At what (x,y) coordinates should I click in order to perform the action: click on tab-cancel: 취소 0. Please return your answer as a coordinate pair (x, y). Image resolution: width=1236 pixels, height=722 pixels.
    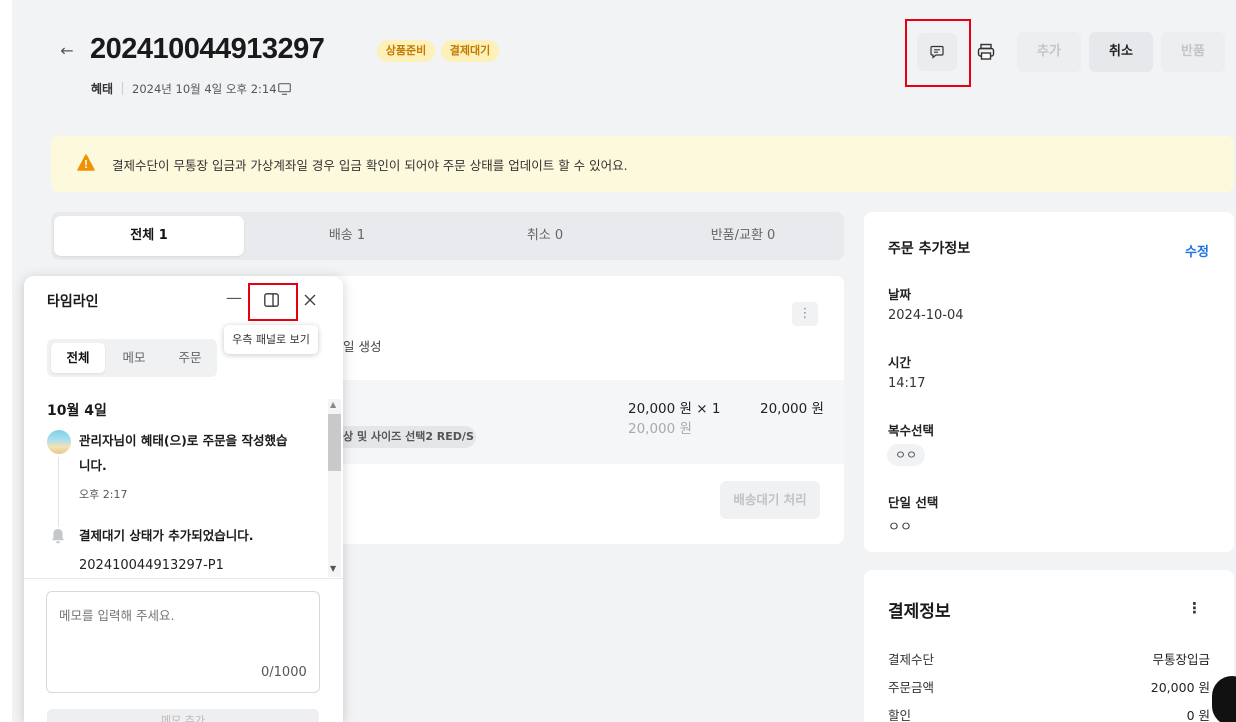
    Looking at the image, I should click on (545, 236).